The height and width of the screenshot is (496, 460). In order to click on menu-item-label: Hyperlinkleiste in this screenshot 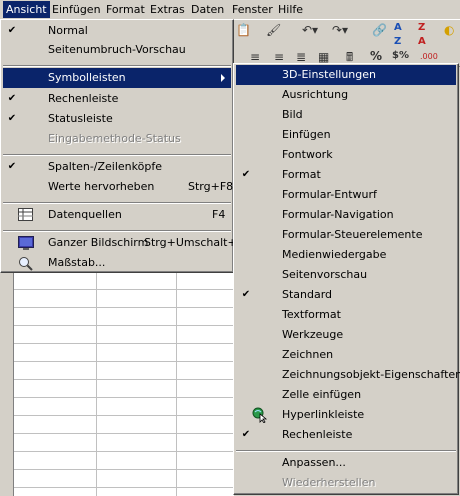, I will do `click(323, 414)`.